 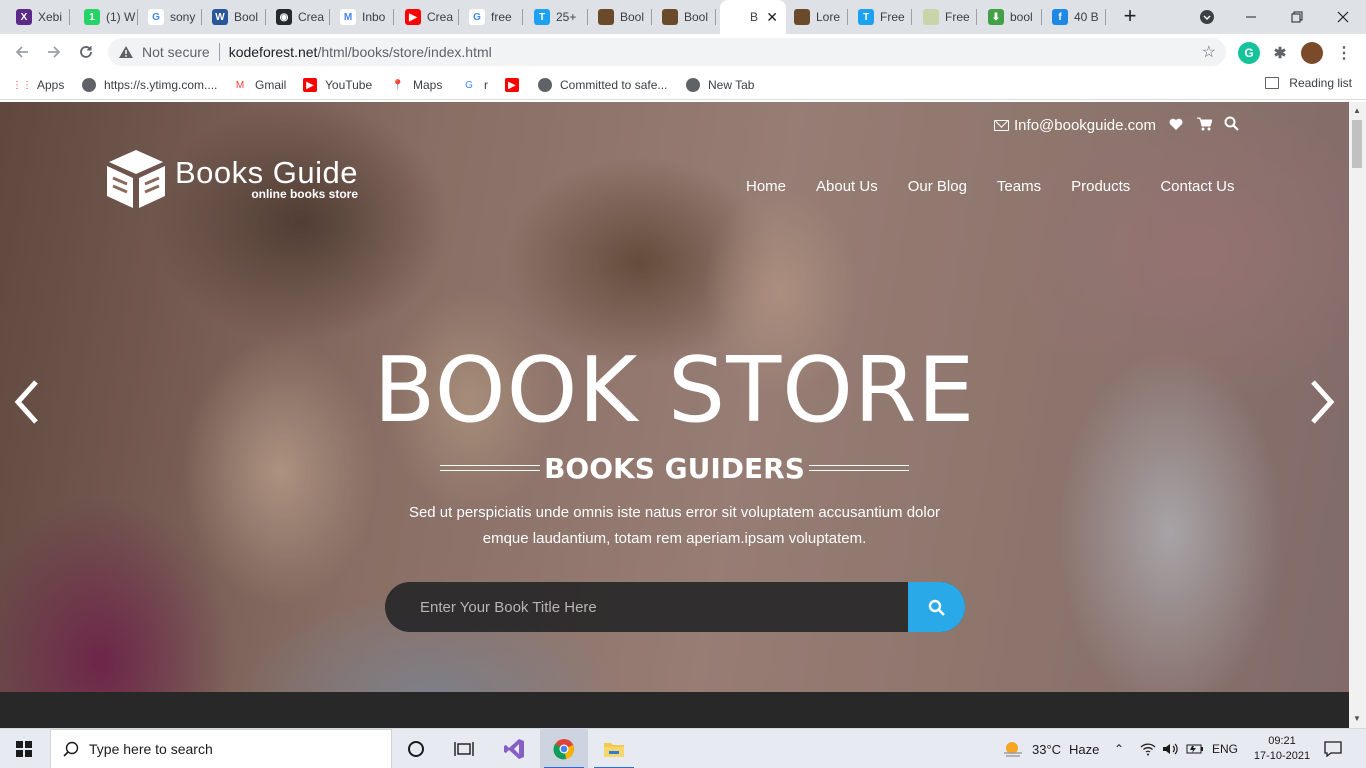 What do you see at coordinates (50, 17) in the screenshot?
I see `browser-tab-label: Xebi` at bounding box center [50, 17].